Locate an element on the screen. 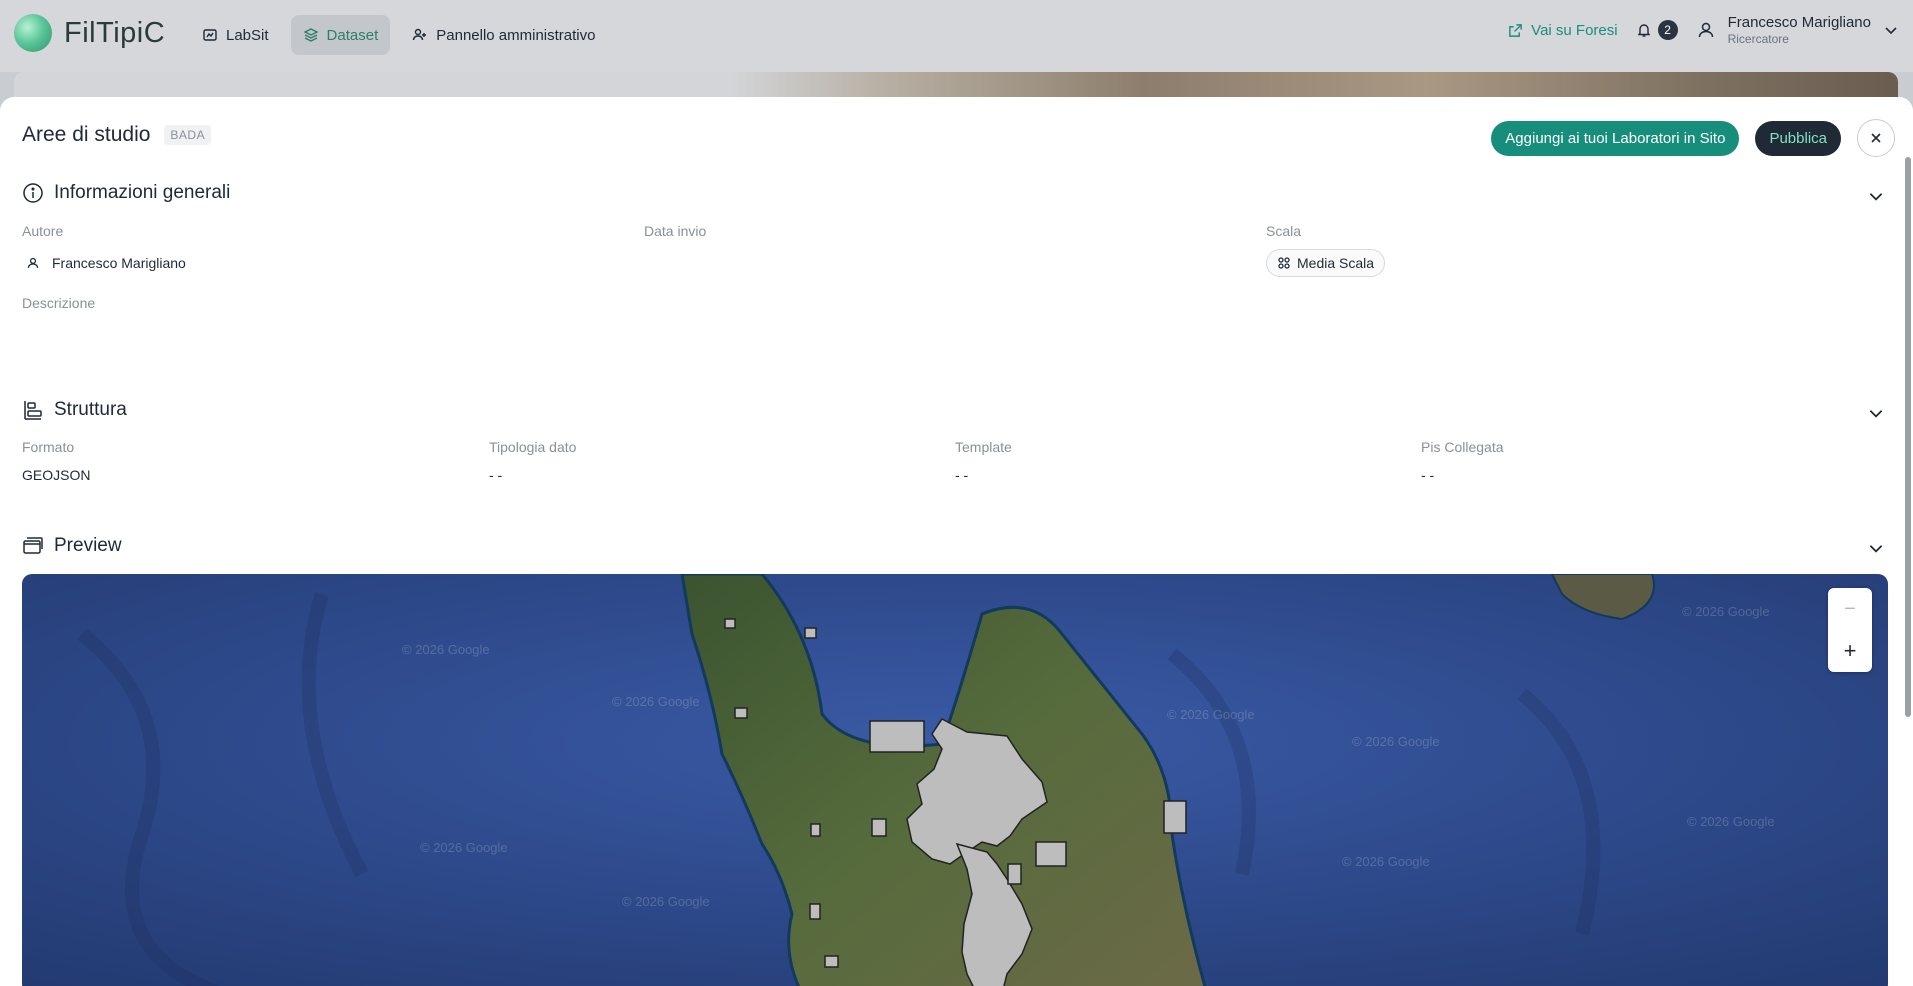  nav-item-labsit: LabSit is located at coordinates (235, 35).